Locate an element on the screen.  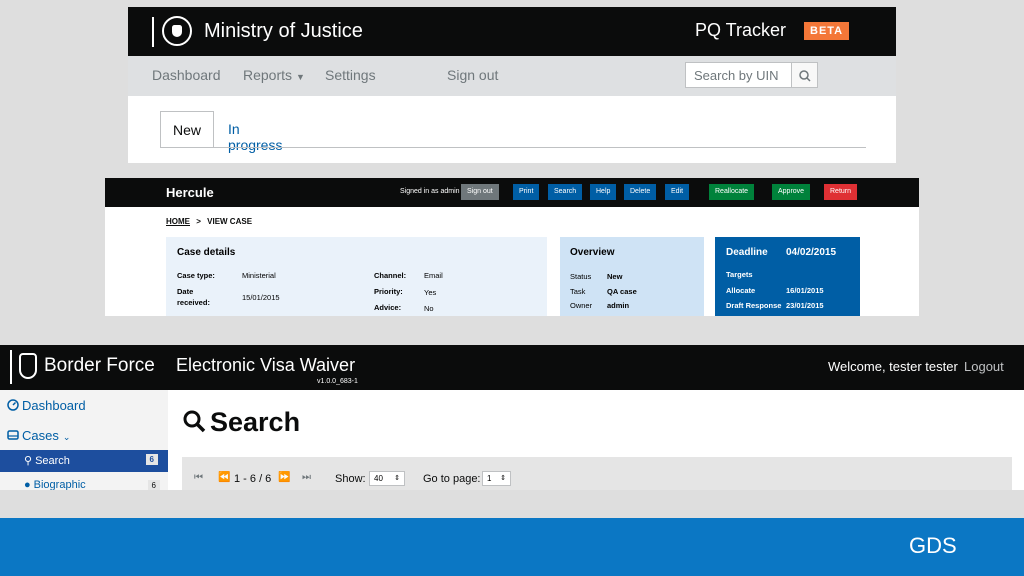
search-count-badge: 6 is located at coordinates (151, 459).